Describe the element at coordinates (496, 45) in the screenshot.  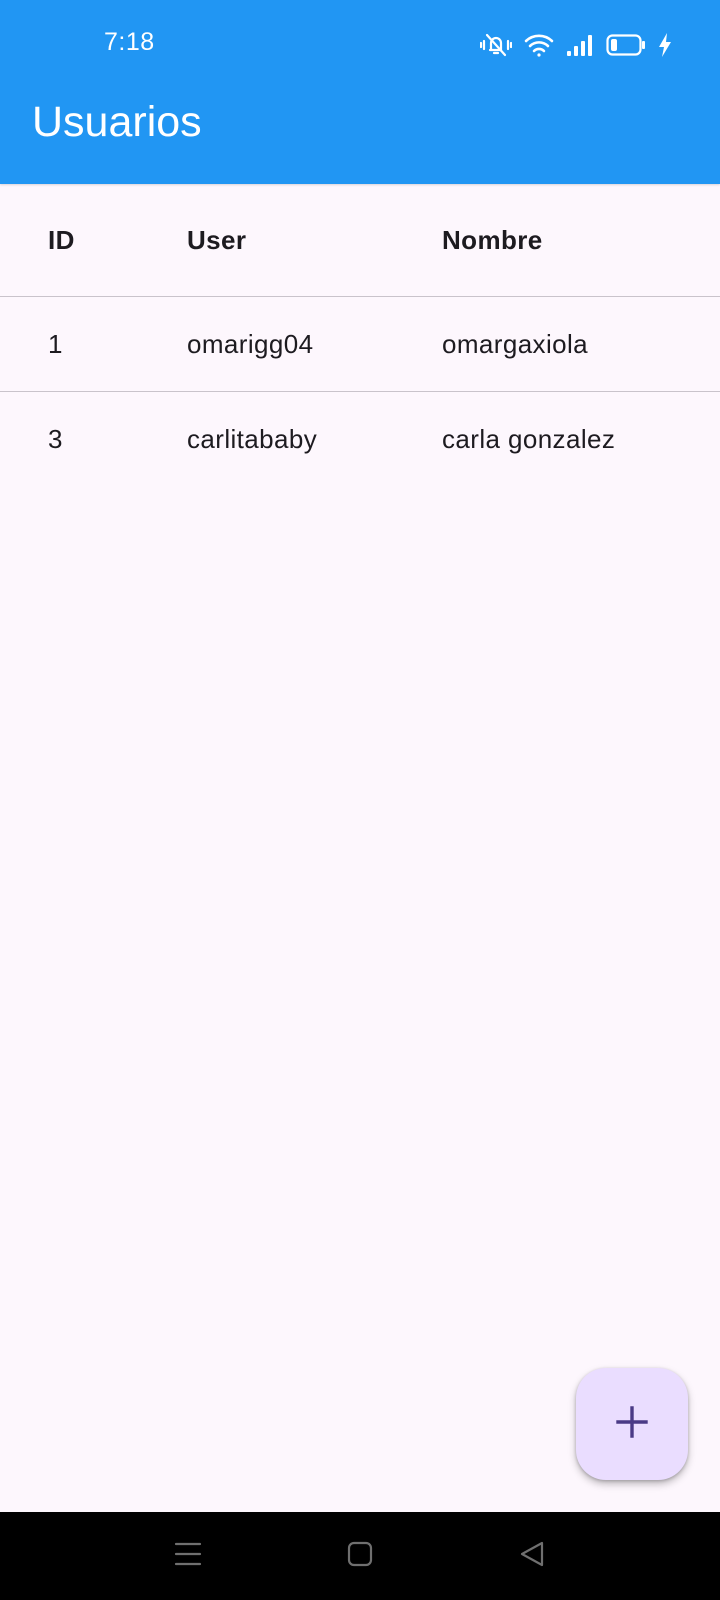
I see `vibrate-silent-icon` at that location.